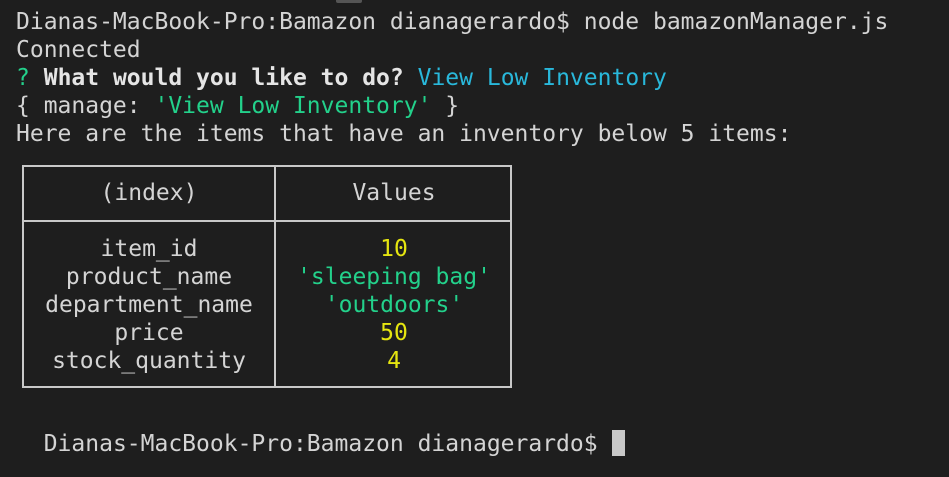 The width and height of the screenshot is (949, 477). I want to click on table-row-value: 'outdoors', so click(394, 305).